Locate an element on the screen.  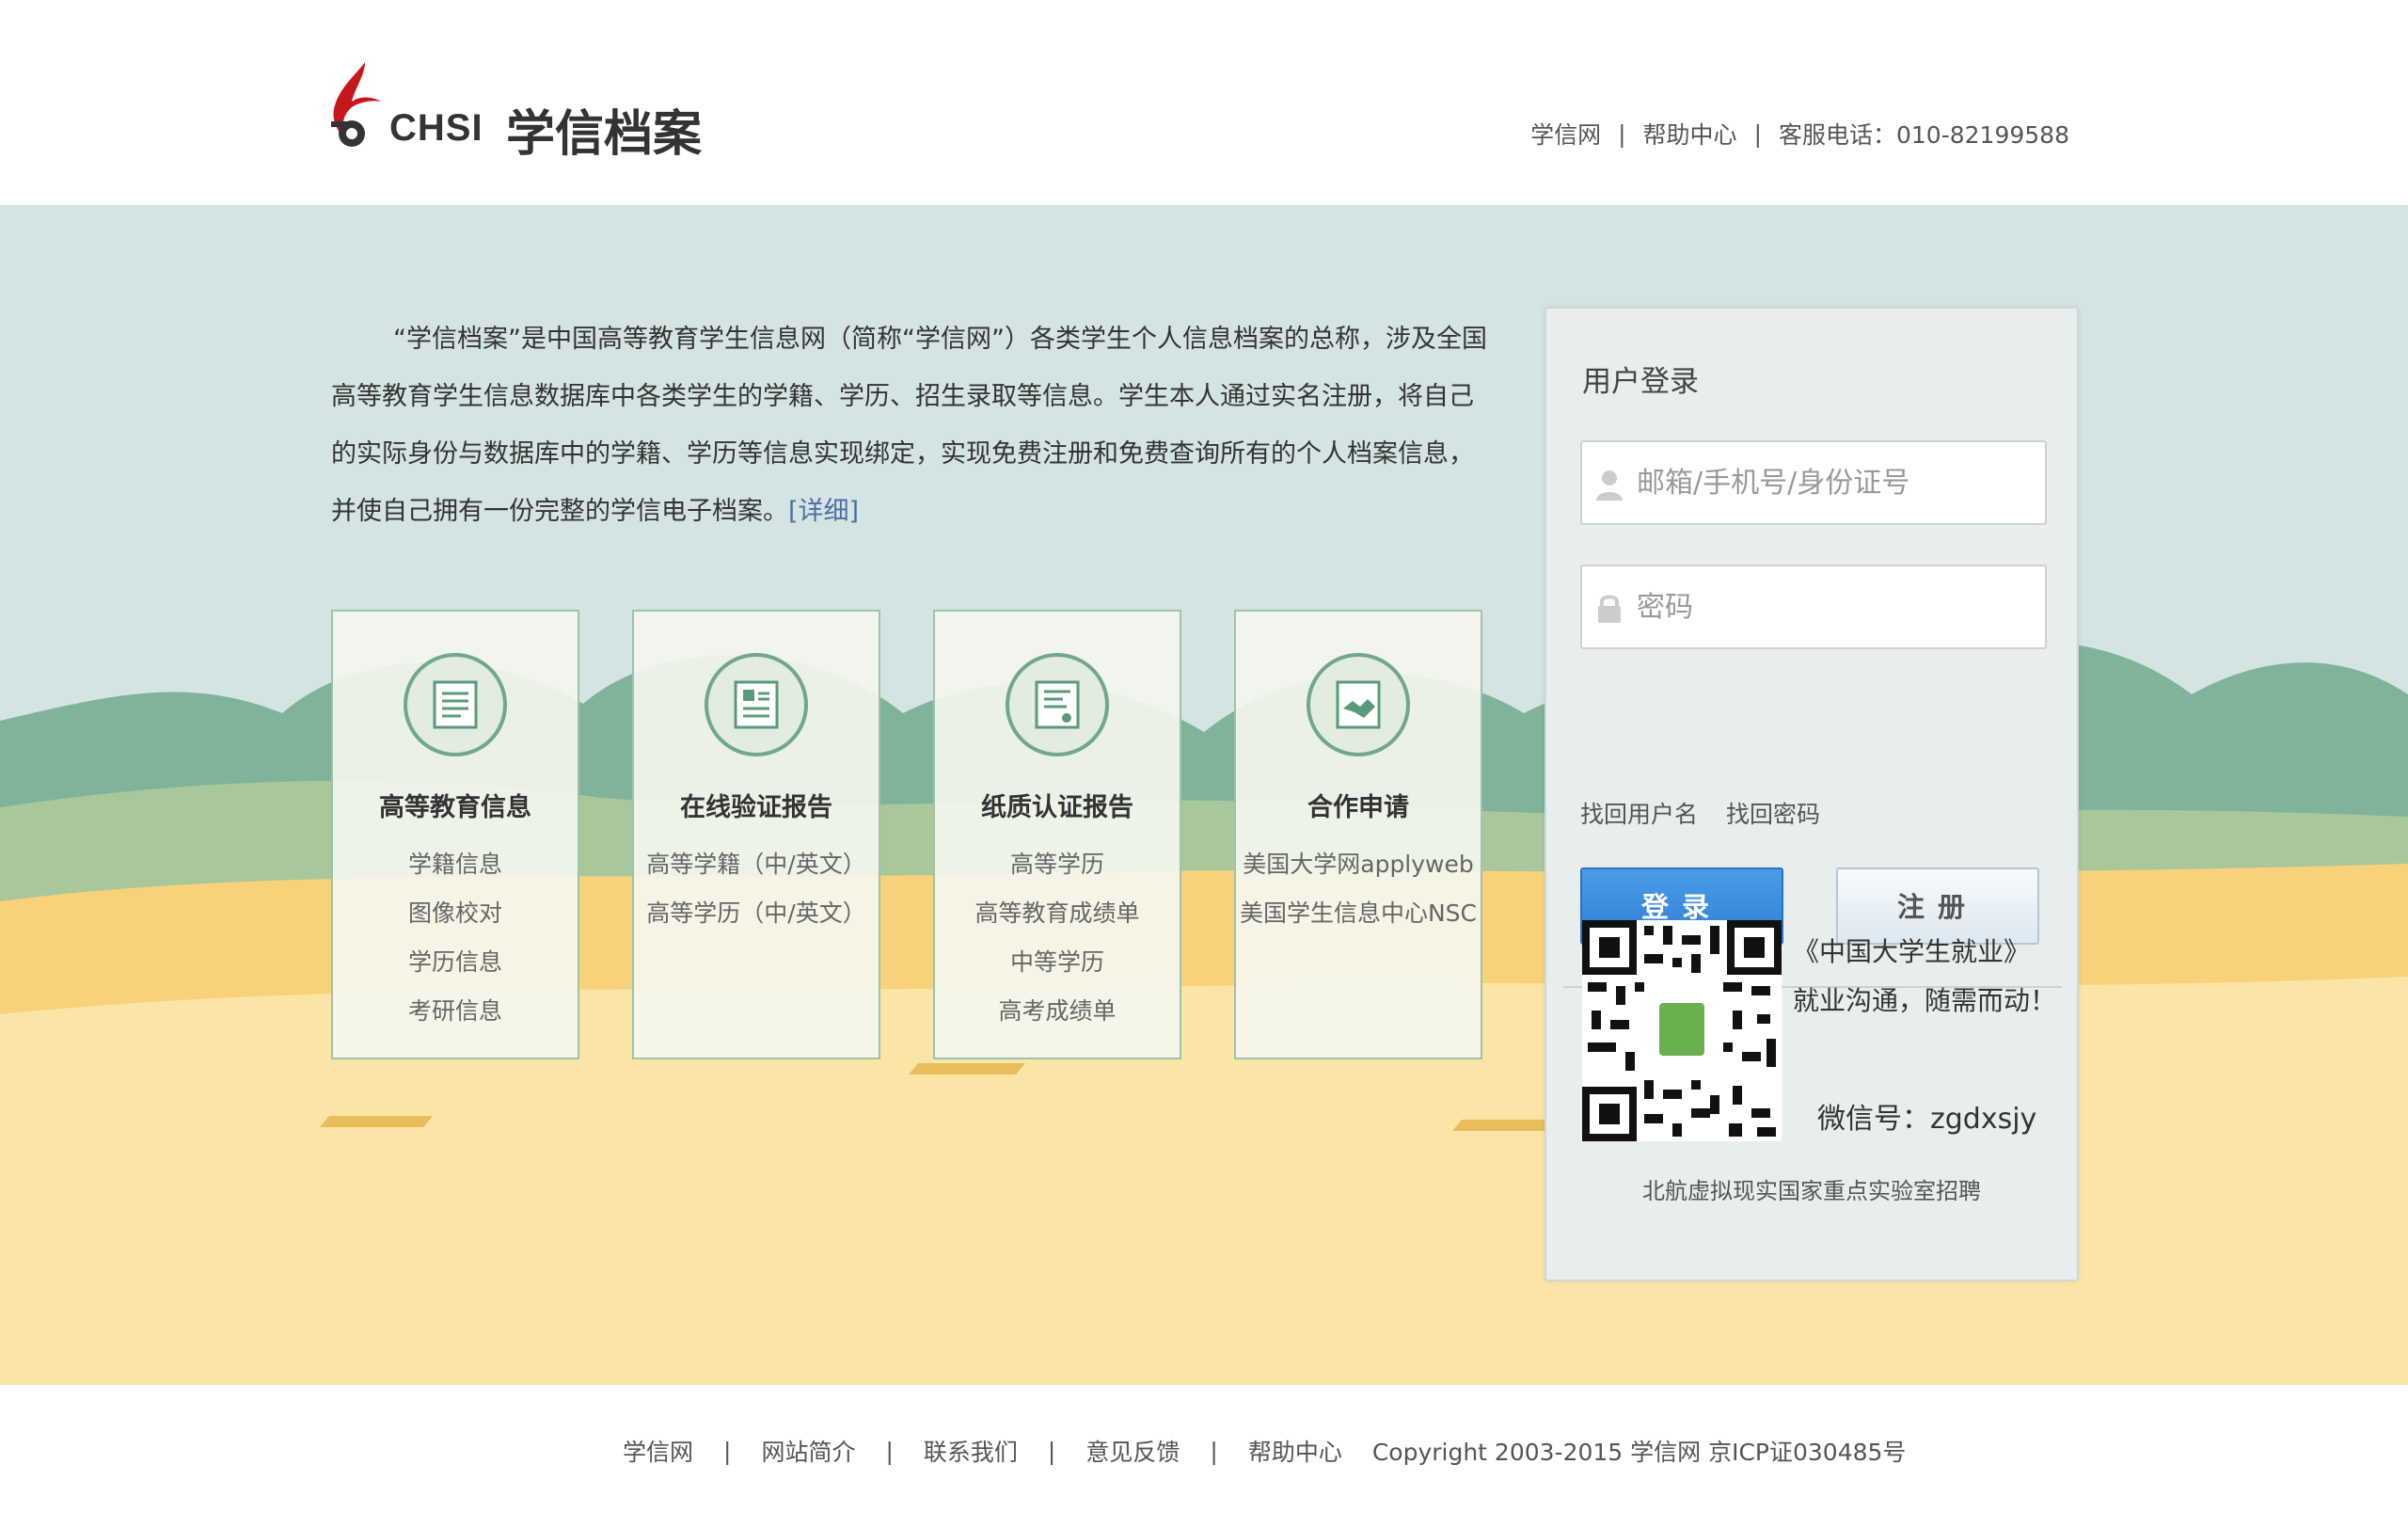
card-link: 学籍信息 is located at coordinates (456, 864).